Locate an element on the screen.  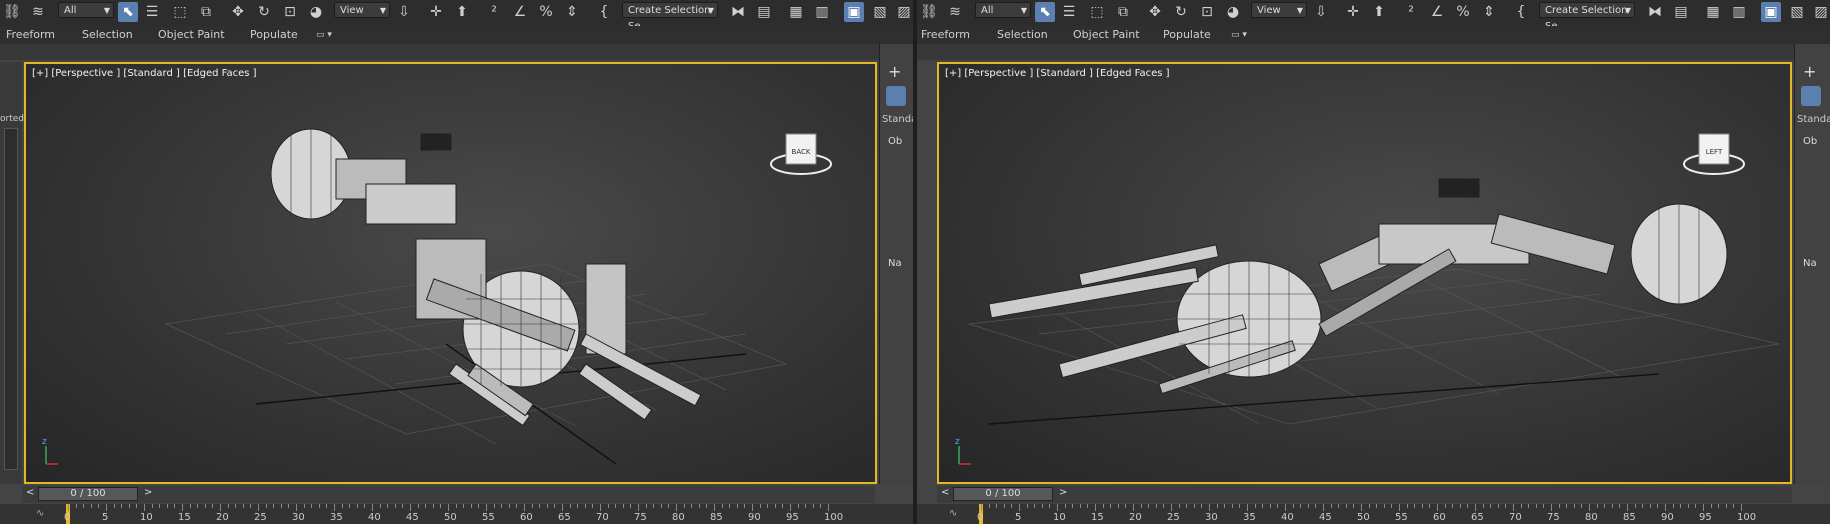
viewcube-face-label: LEFT is located at coordinates (1714, 152).